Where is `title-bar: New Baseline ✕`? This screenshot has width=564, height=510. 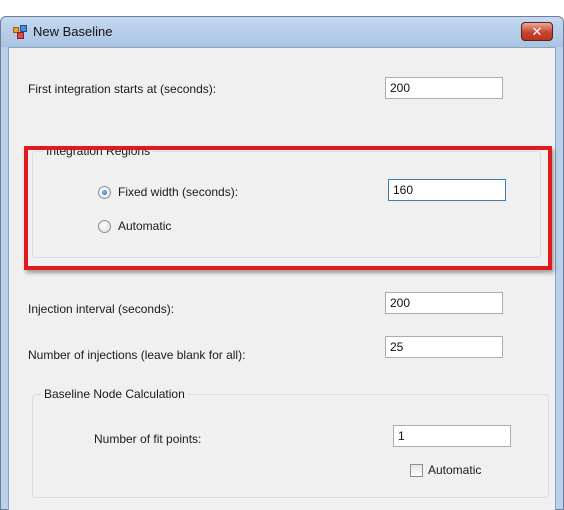 title-bar: New Baseline ✕ is located at coordinates (282, 32).